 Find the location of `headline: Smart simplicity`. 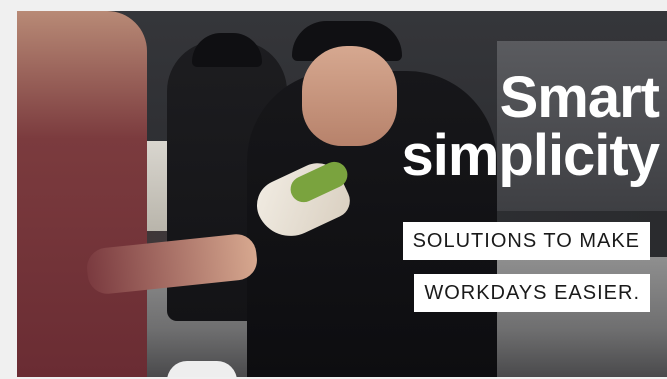

headline: Smart simplicity is located at coordinates (530, 126).